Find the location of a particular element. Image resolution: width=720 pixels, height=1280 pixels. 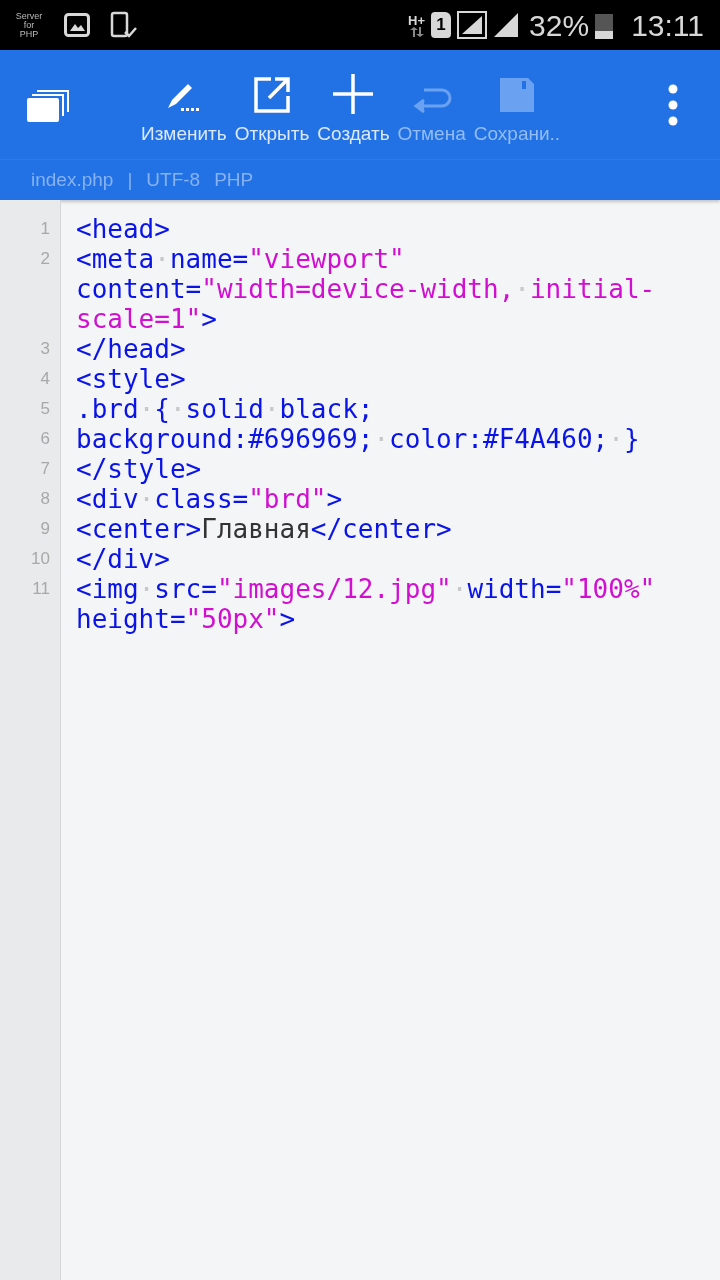

plus-icon is located at coordinates (353, 94).